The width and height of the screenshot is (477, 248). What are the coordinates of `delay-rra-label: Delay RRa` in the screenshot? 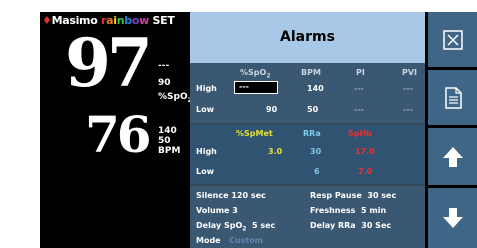 It's located at (333, 225).